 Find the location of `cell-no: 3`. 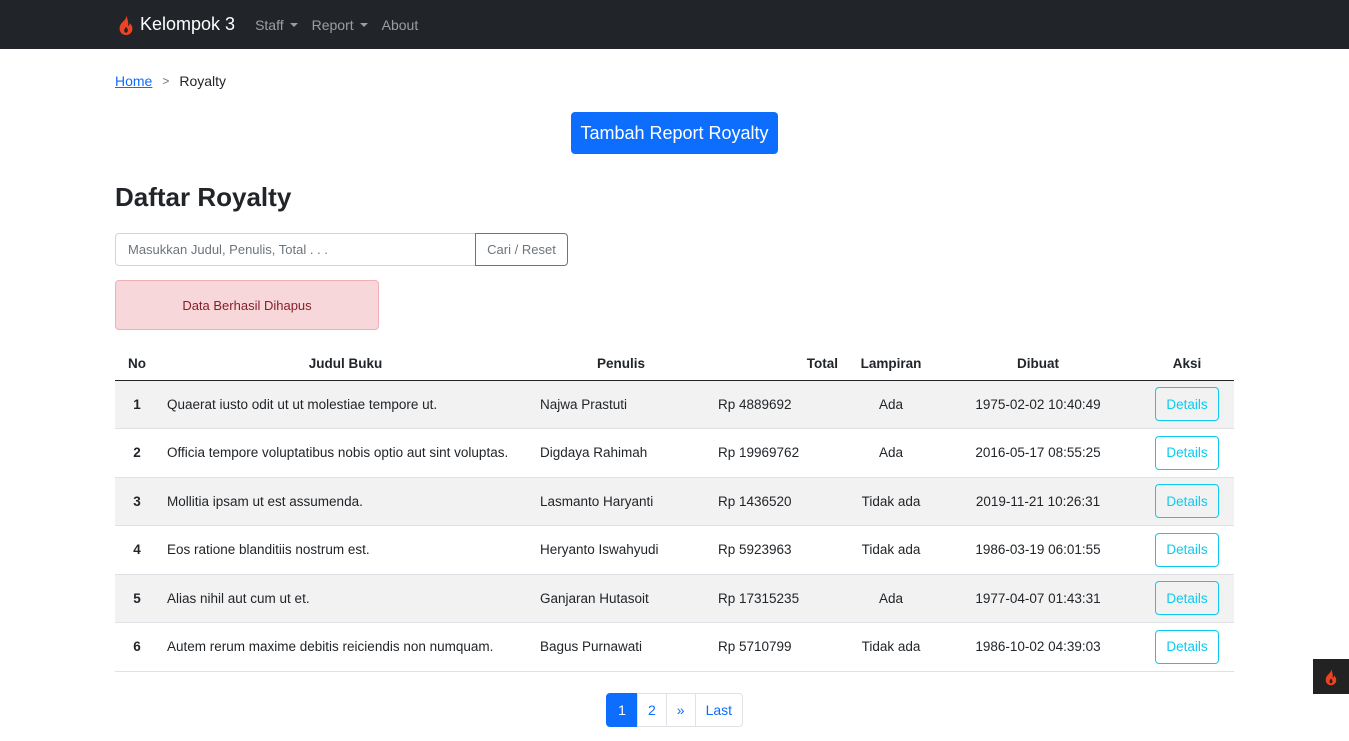

cell-no: 3 is located at coordinates (137, 501).